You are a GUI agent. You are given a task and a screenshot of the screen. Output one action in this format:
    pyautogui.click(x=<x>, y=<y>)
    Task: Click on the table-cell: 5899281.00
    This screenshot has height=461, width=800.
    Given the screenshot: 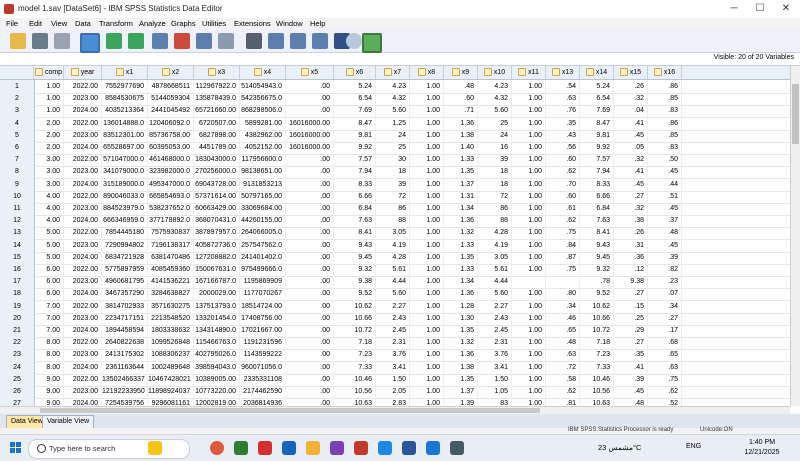 What is the action you would take?
    pyautogui.click(x=263, y=123)
    